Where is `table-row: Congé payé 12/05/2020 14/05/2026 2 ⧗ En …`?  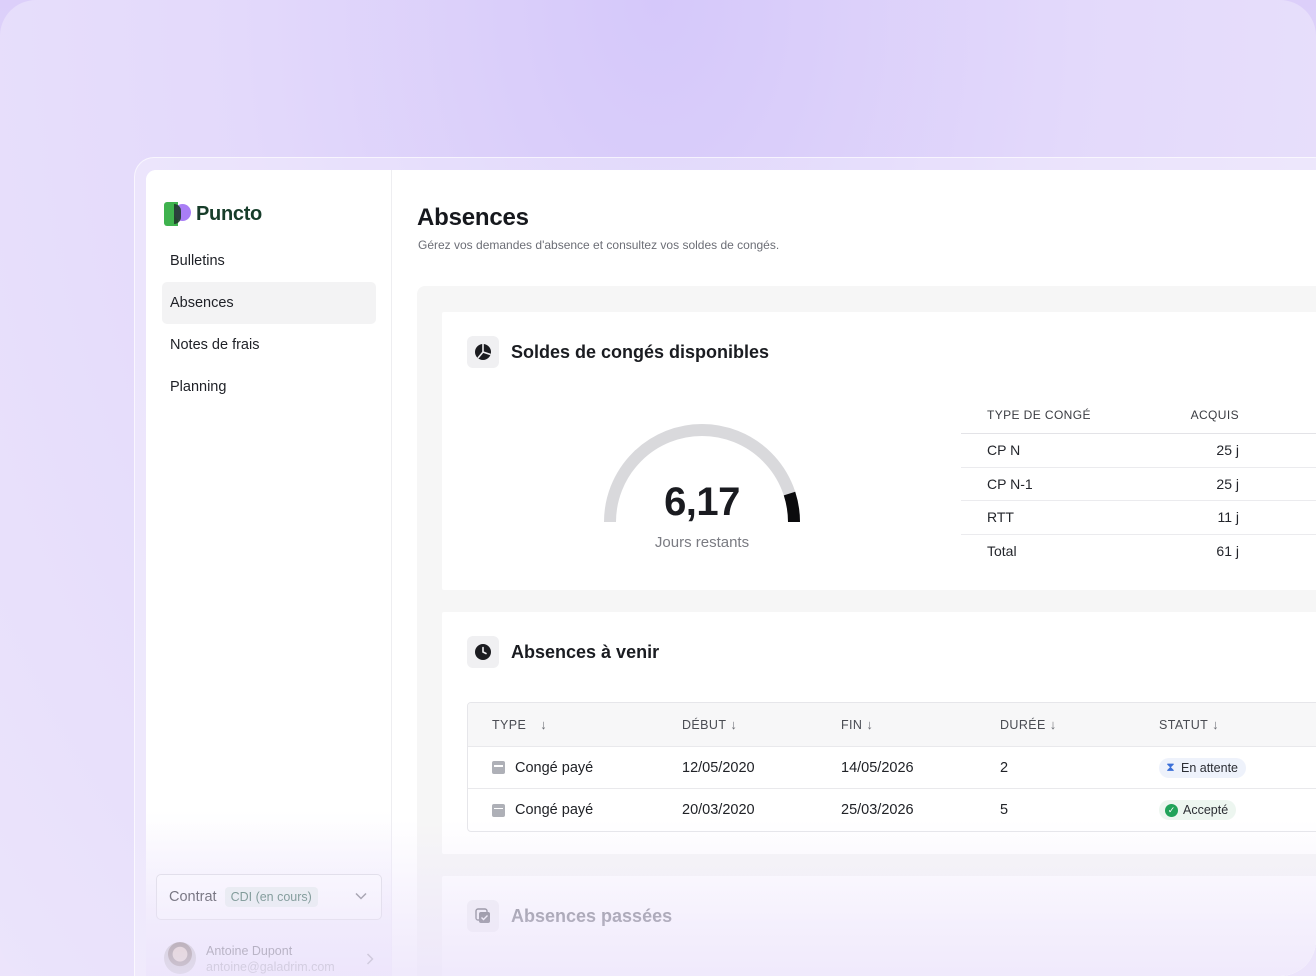
table-row: Congé payé 12/05/2020 14/05/2026 2 ⧗ En … is located at coordinates (892, 768).